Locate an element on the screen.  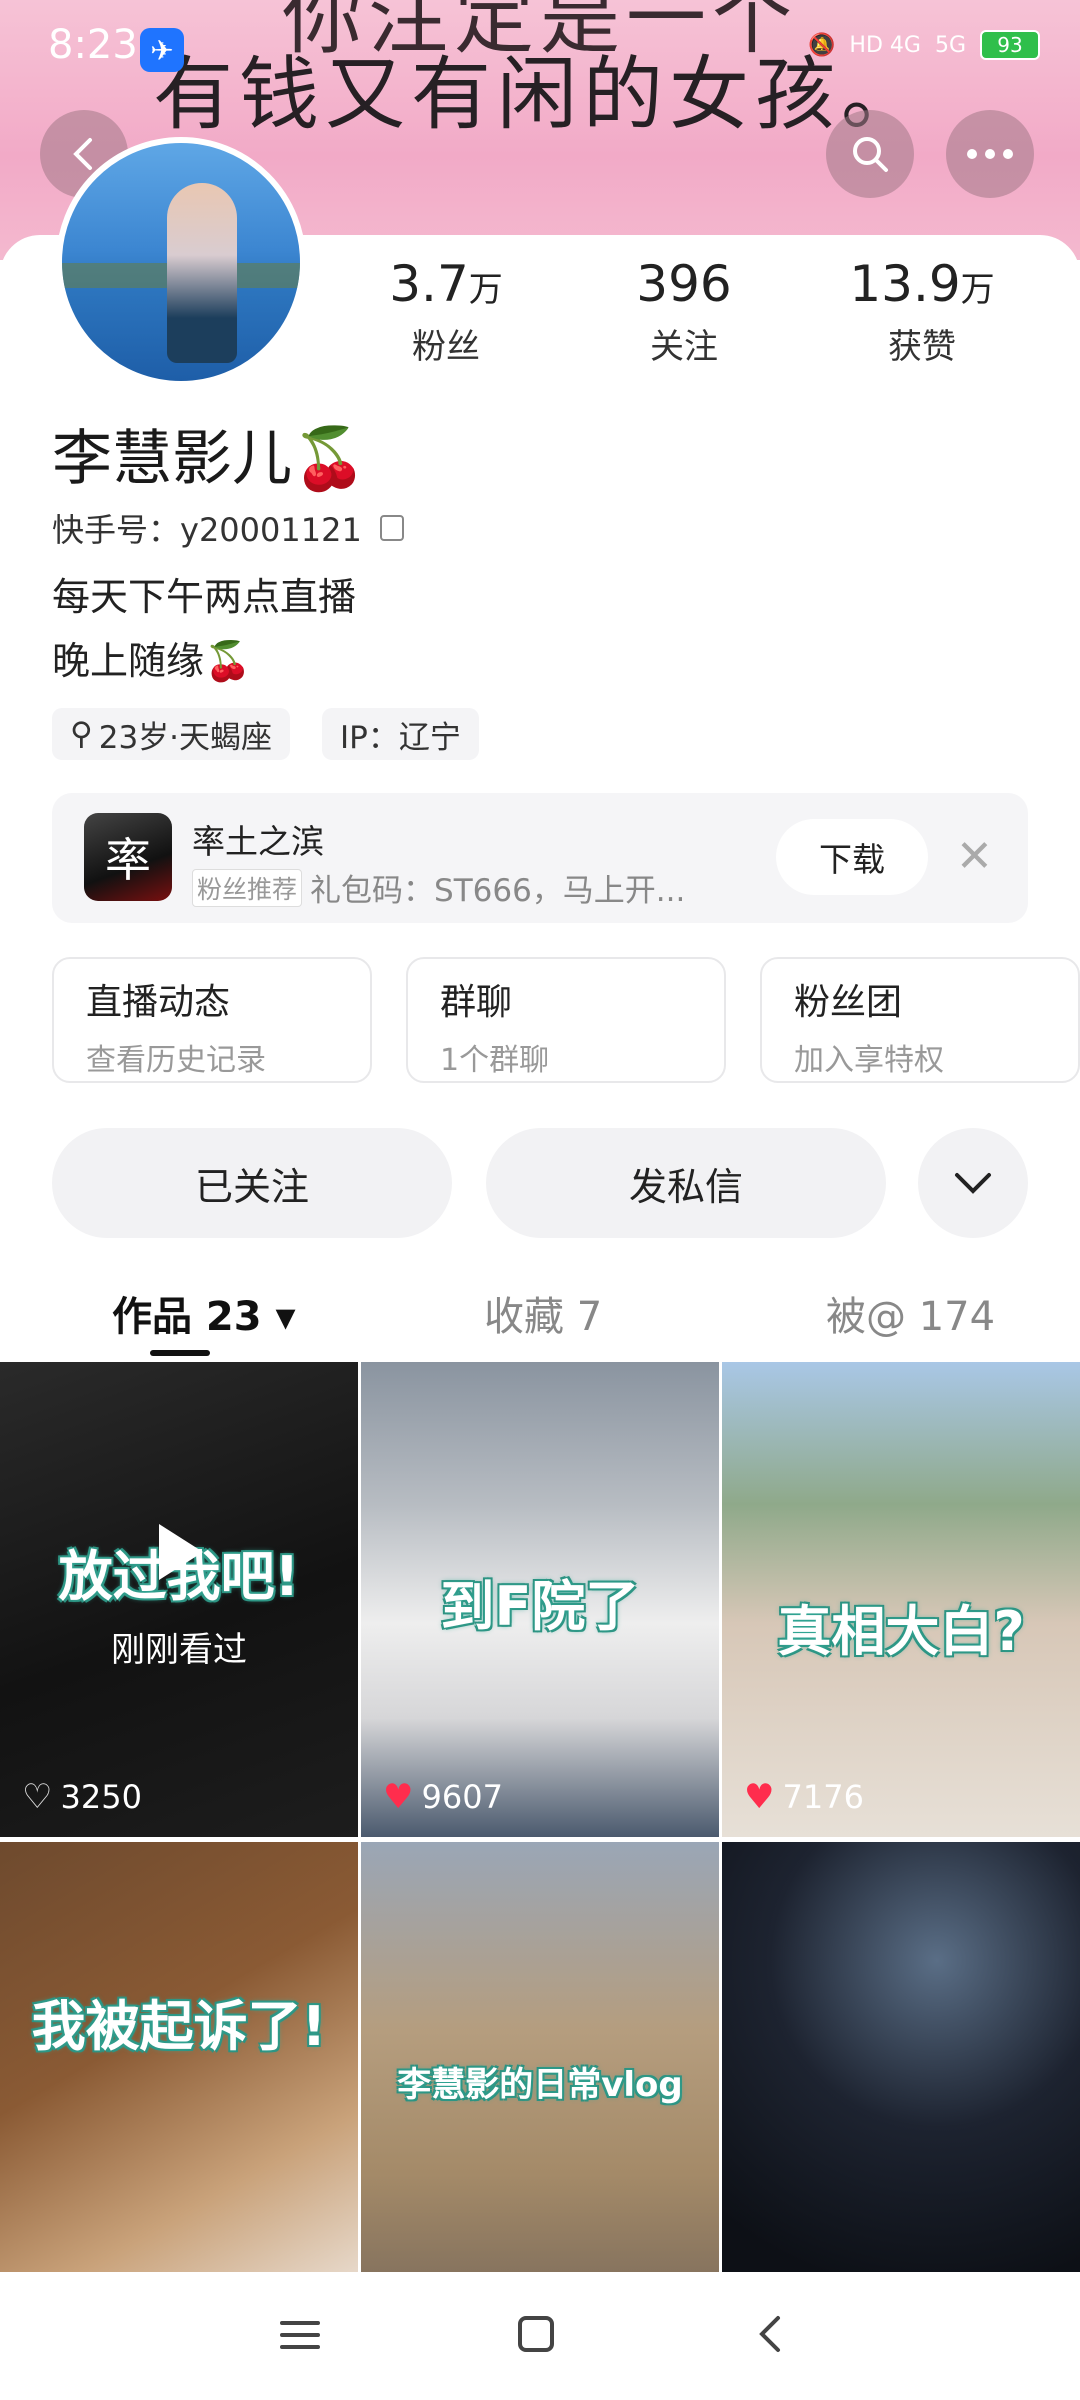
chevron-down-icon is located at coordinates (973, 1183).